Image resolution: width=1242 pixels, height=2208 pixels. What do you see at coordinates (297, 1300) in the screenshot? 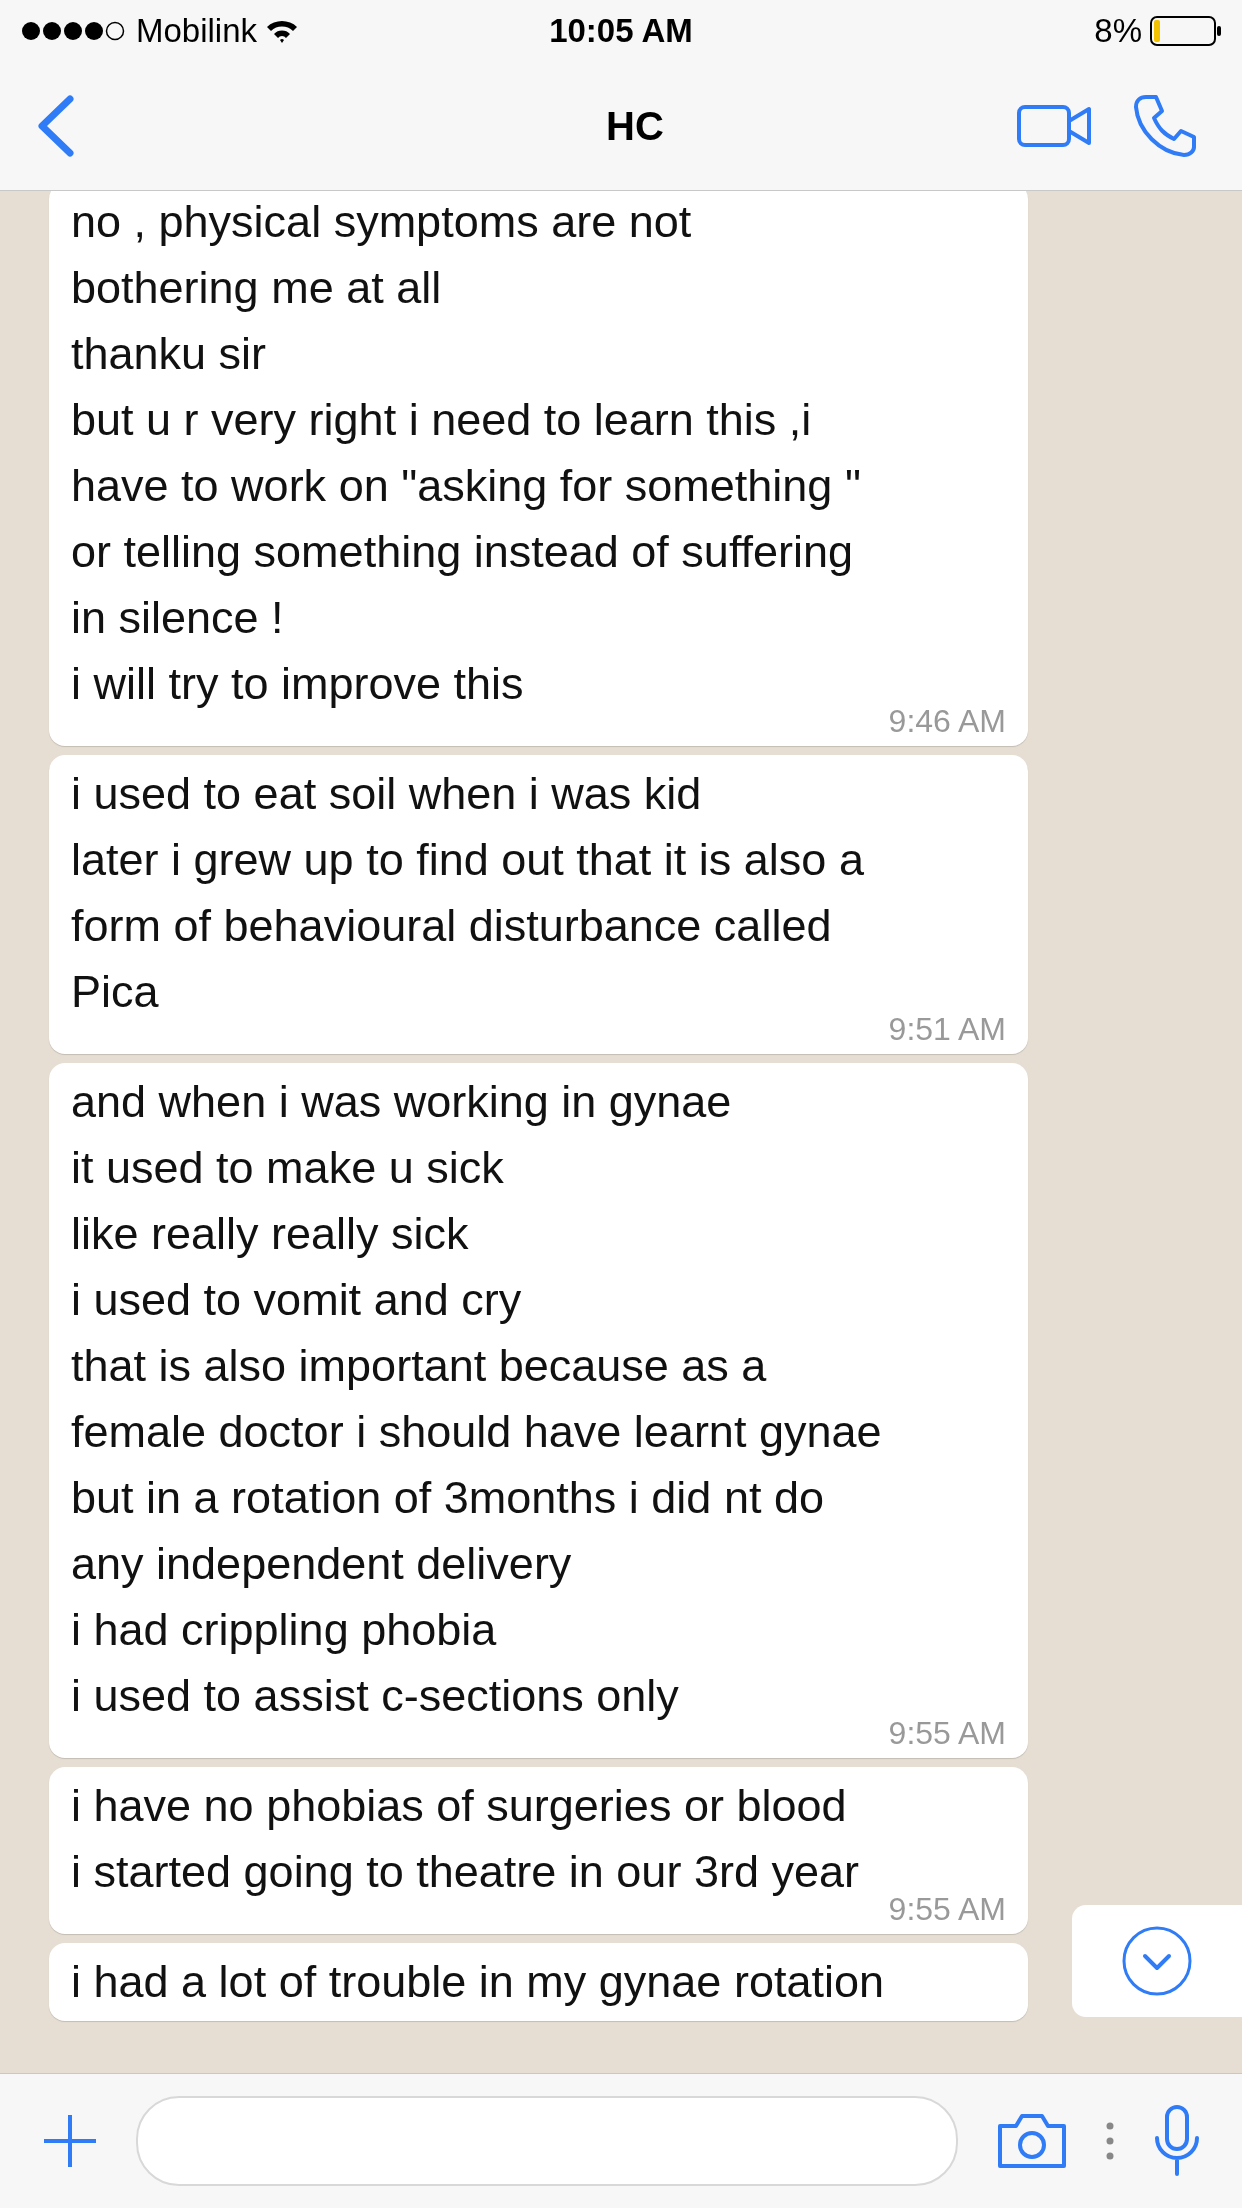
I see `message-line: i used to vomit and cry` at bounding box center [297, 1300].